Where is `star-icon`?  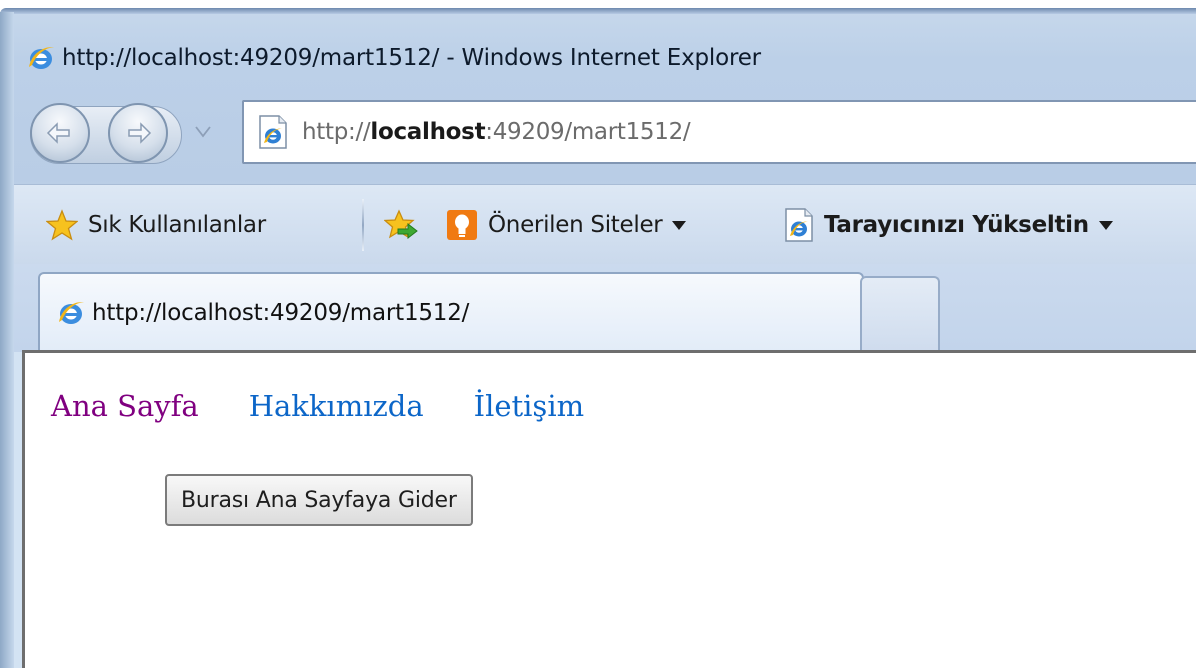
star-icon is located at coordinates (62, 225).